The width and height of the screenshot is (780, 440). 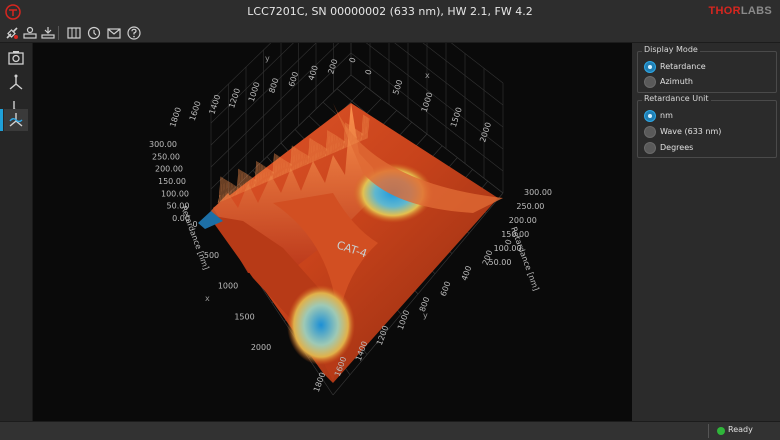 What do you see at coordinates (194, 238) in the screenshot?
I see `z-axis-title-left: Retardance [nm]` at bounding box center [194, 238].